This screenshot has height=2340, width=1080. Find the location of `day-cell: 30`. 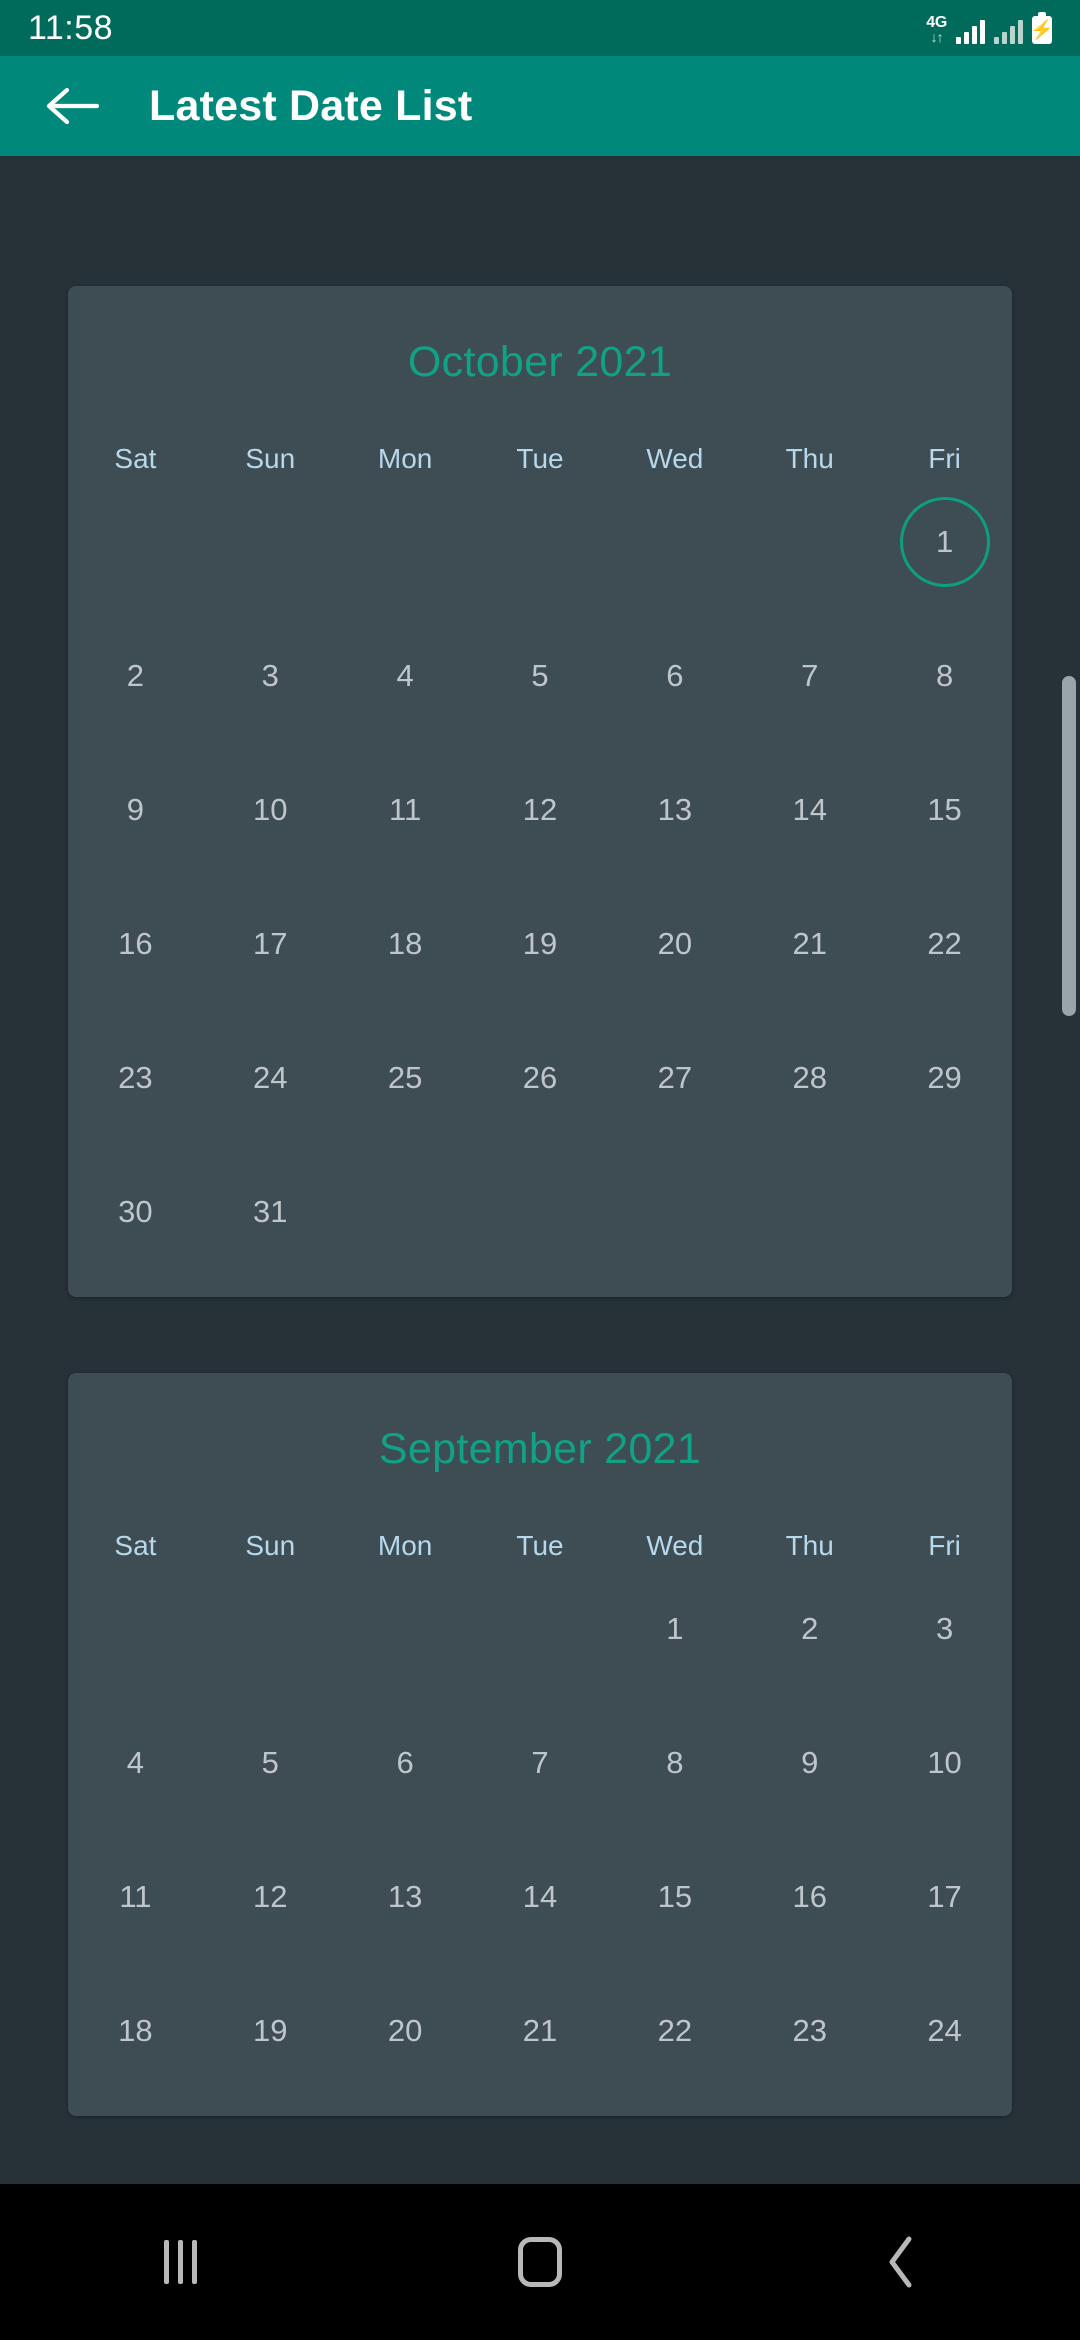

day-cell: 30 is located at coordinates (135, 1212).